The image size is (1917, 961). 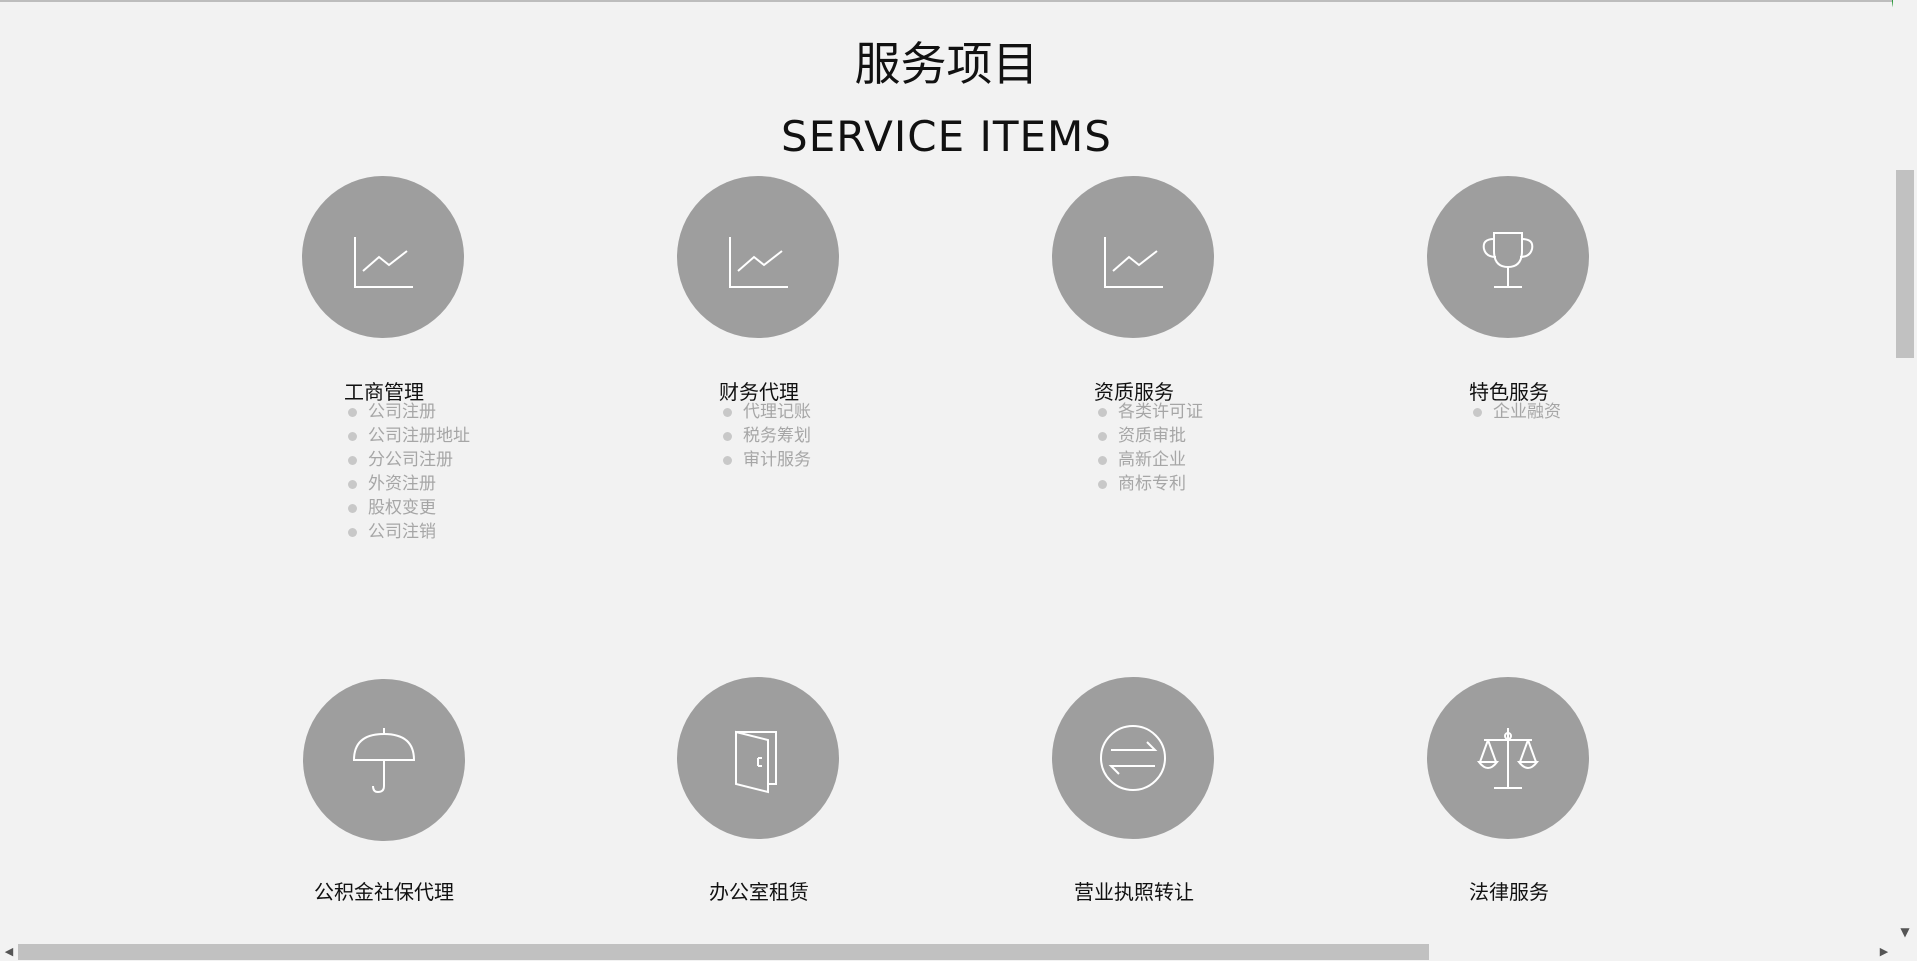 I want to click on service-sublist: 代理记账 税务筹划 审计服务, so click(x=766, y=436).